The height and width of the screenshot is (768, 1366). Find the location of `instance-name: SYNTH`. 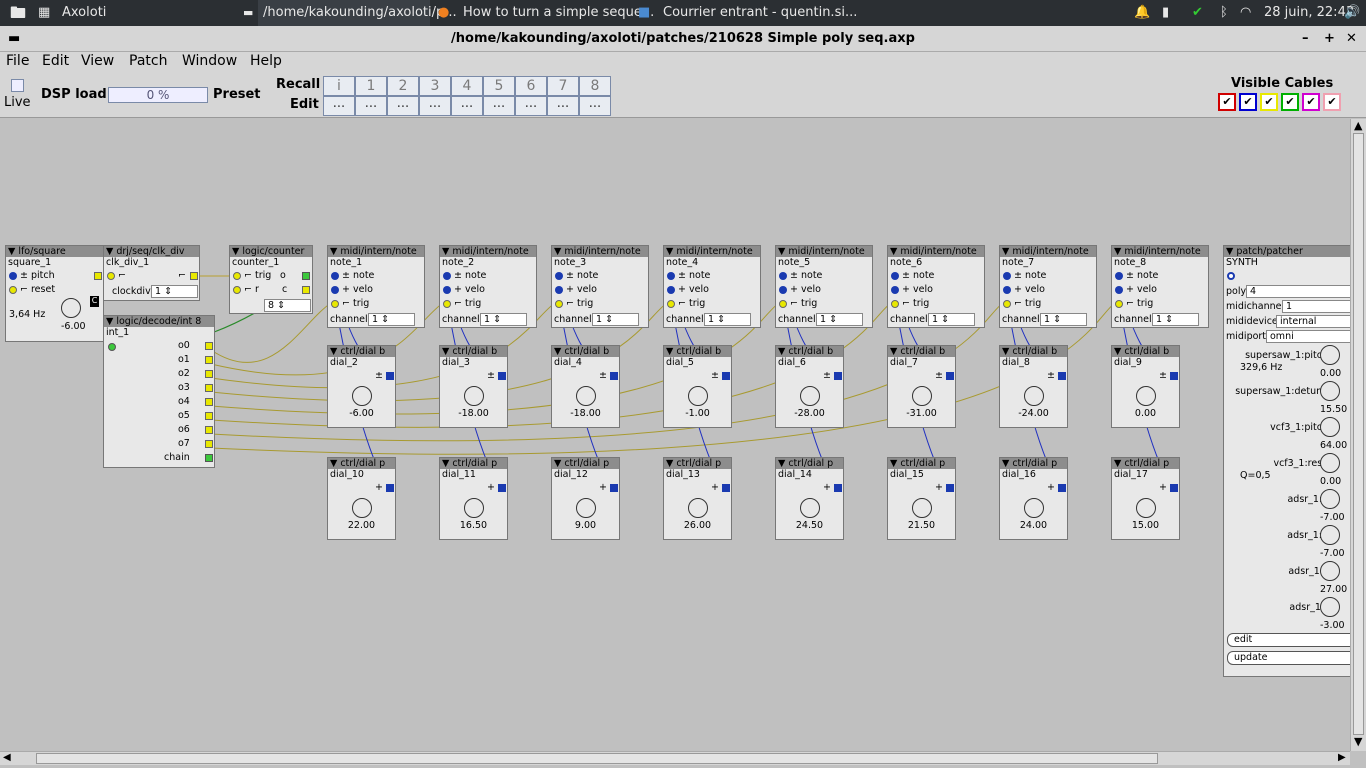

instance-name: SYNTH is located at coordinates (1287, 262).